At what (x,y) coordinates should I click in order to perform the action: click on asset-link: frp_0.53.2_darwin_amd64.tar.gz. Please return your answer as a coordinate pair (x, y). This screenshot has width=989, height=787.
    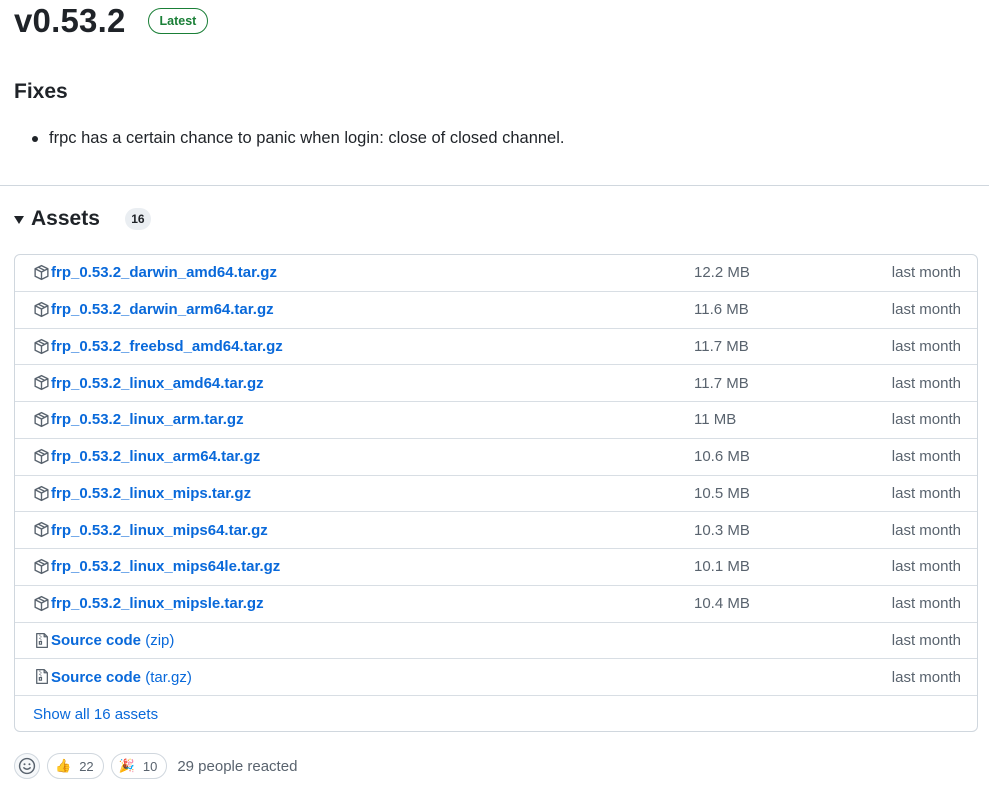
    Looking at the image, I should click on (164, 272).